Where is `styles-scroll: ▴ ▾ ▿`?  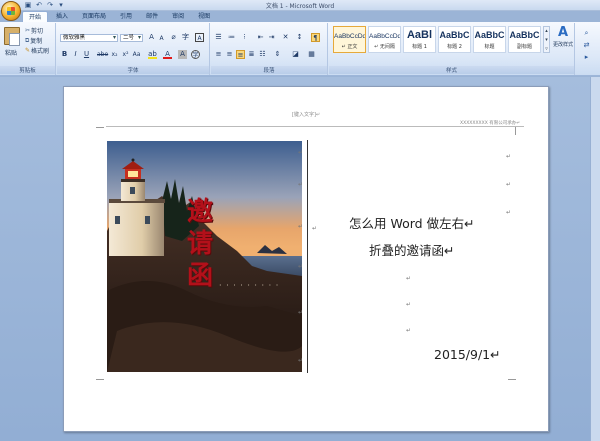 styles-scroll: ▴ ▾ ▿ is located at coordinates (546, 39).